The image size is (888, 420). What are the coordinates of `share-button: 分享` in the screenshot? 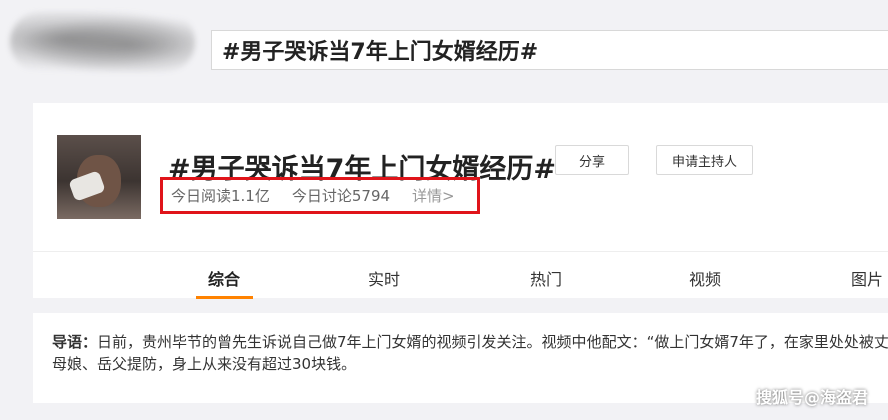 It's located at (592, 160).